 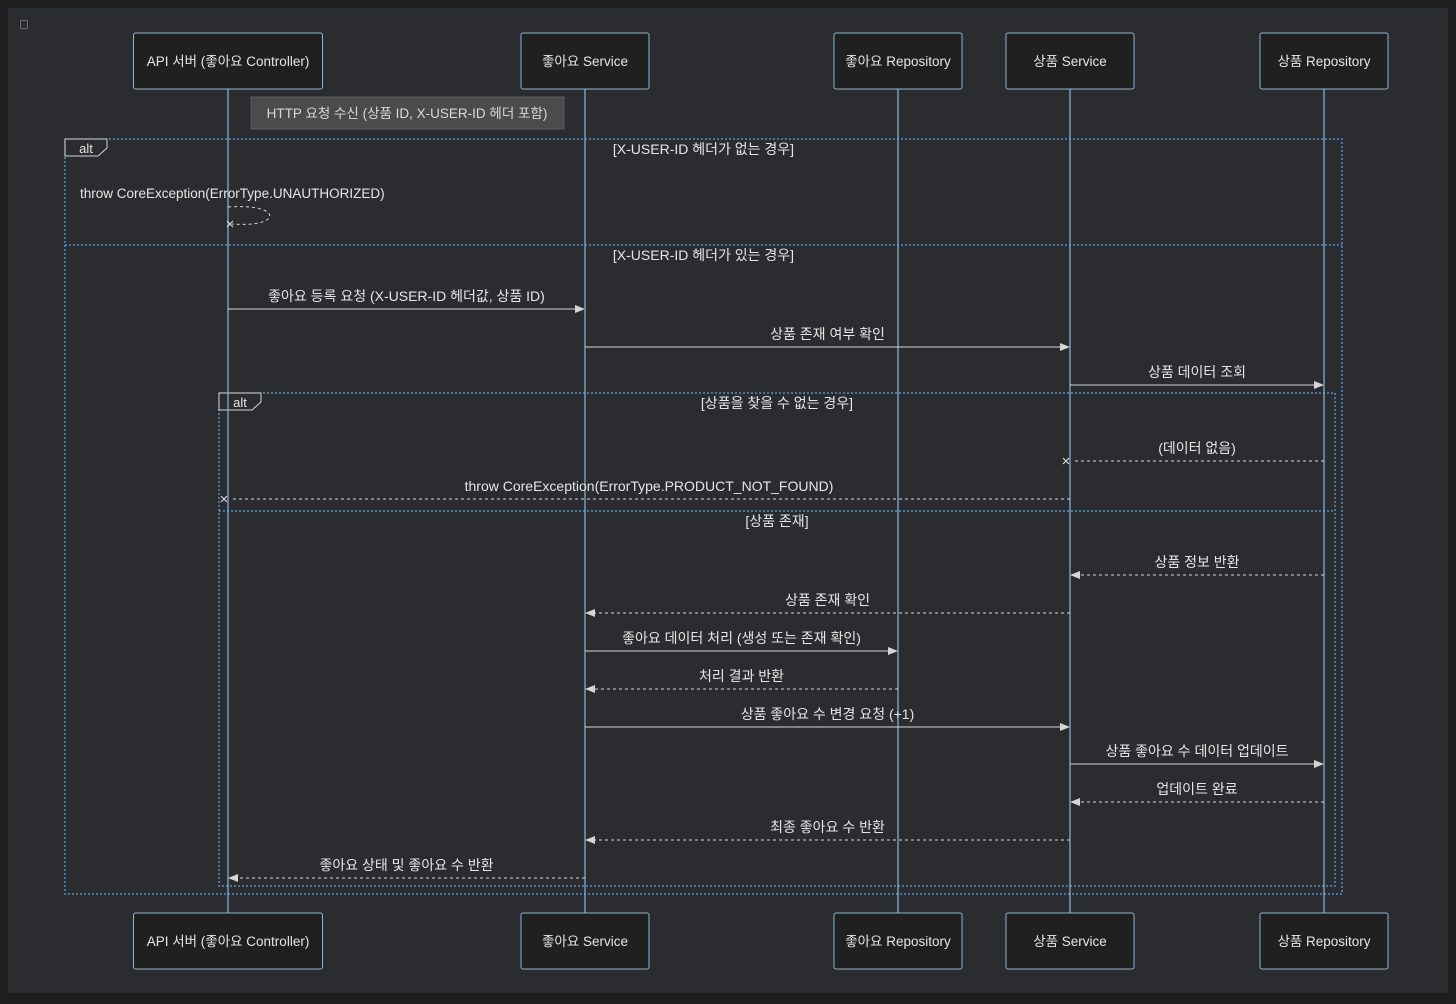 I want to click on actor-bottom-likeRepo: 좋아요 Repository, so click(x=898, y=941).